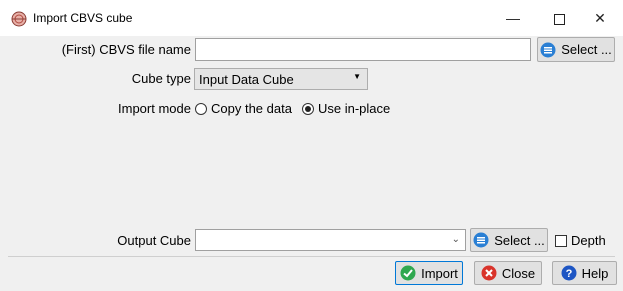  I want to click on import-button: Import, so click(429, 273).